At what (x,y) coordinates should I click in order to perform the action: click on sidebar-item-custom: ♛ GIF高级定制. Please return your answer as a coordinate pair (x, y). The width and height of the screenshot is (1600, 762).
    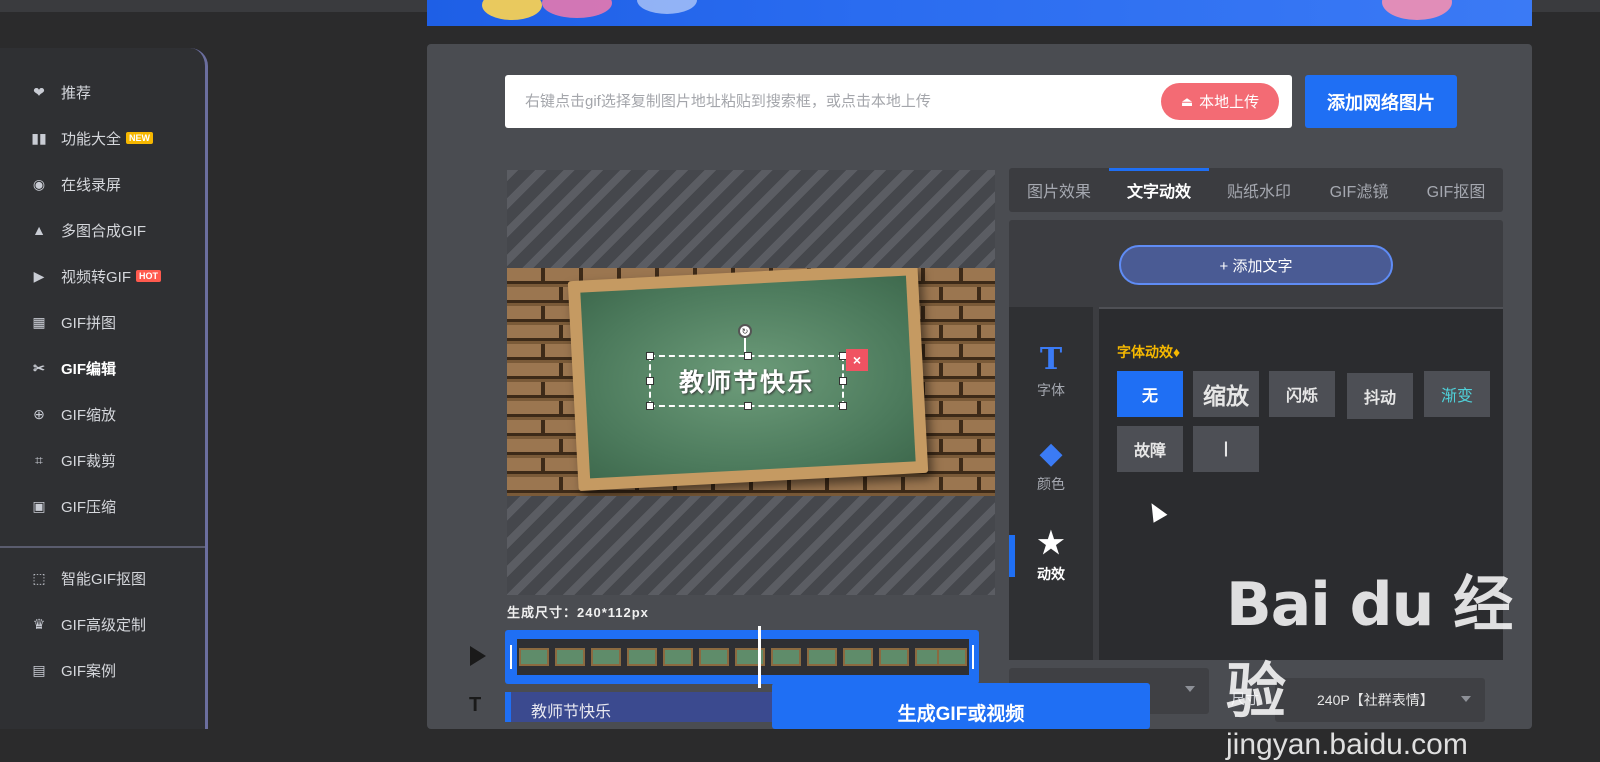
    Looking at the image, I should click on (87, 624).